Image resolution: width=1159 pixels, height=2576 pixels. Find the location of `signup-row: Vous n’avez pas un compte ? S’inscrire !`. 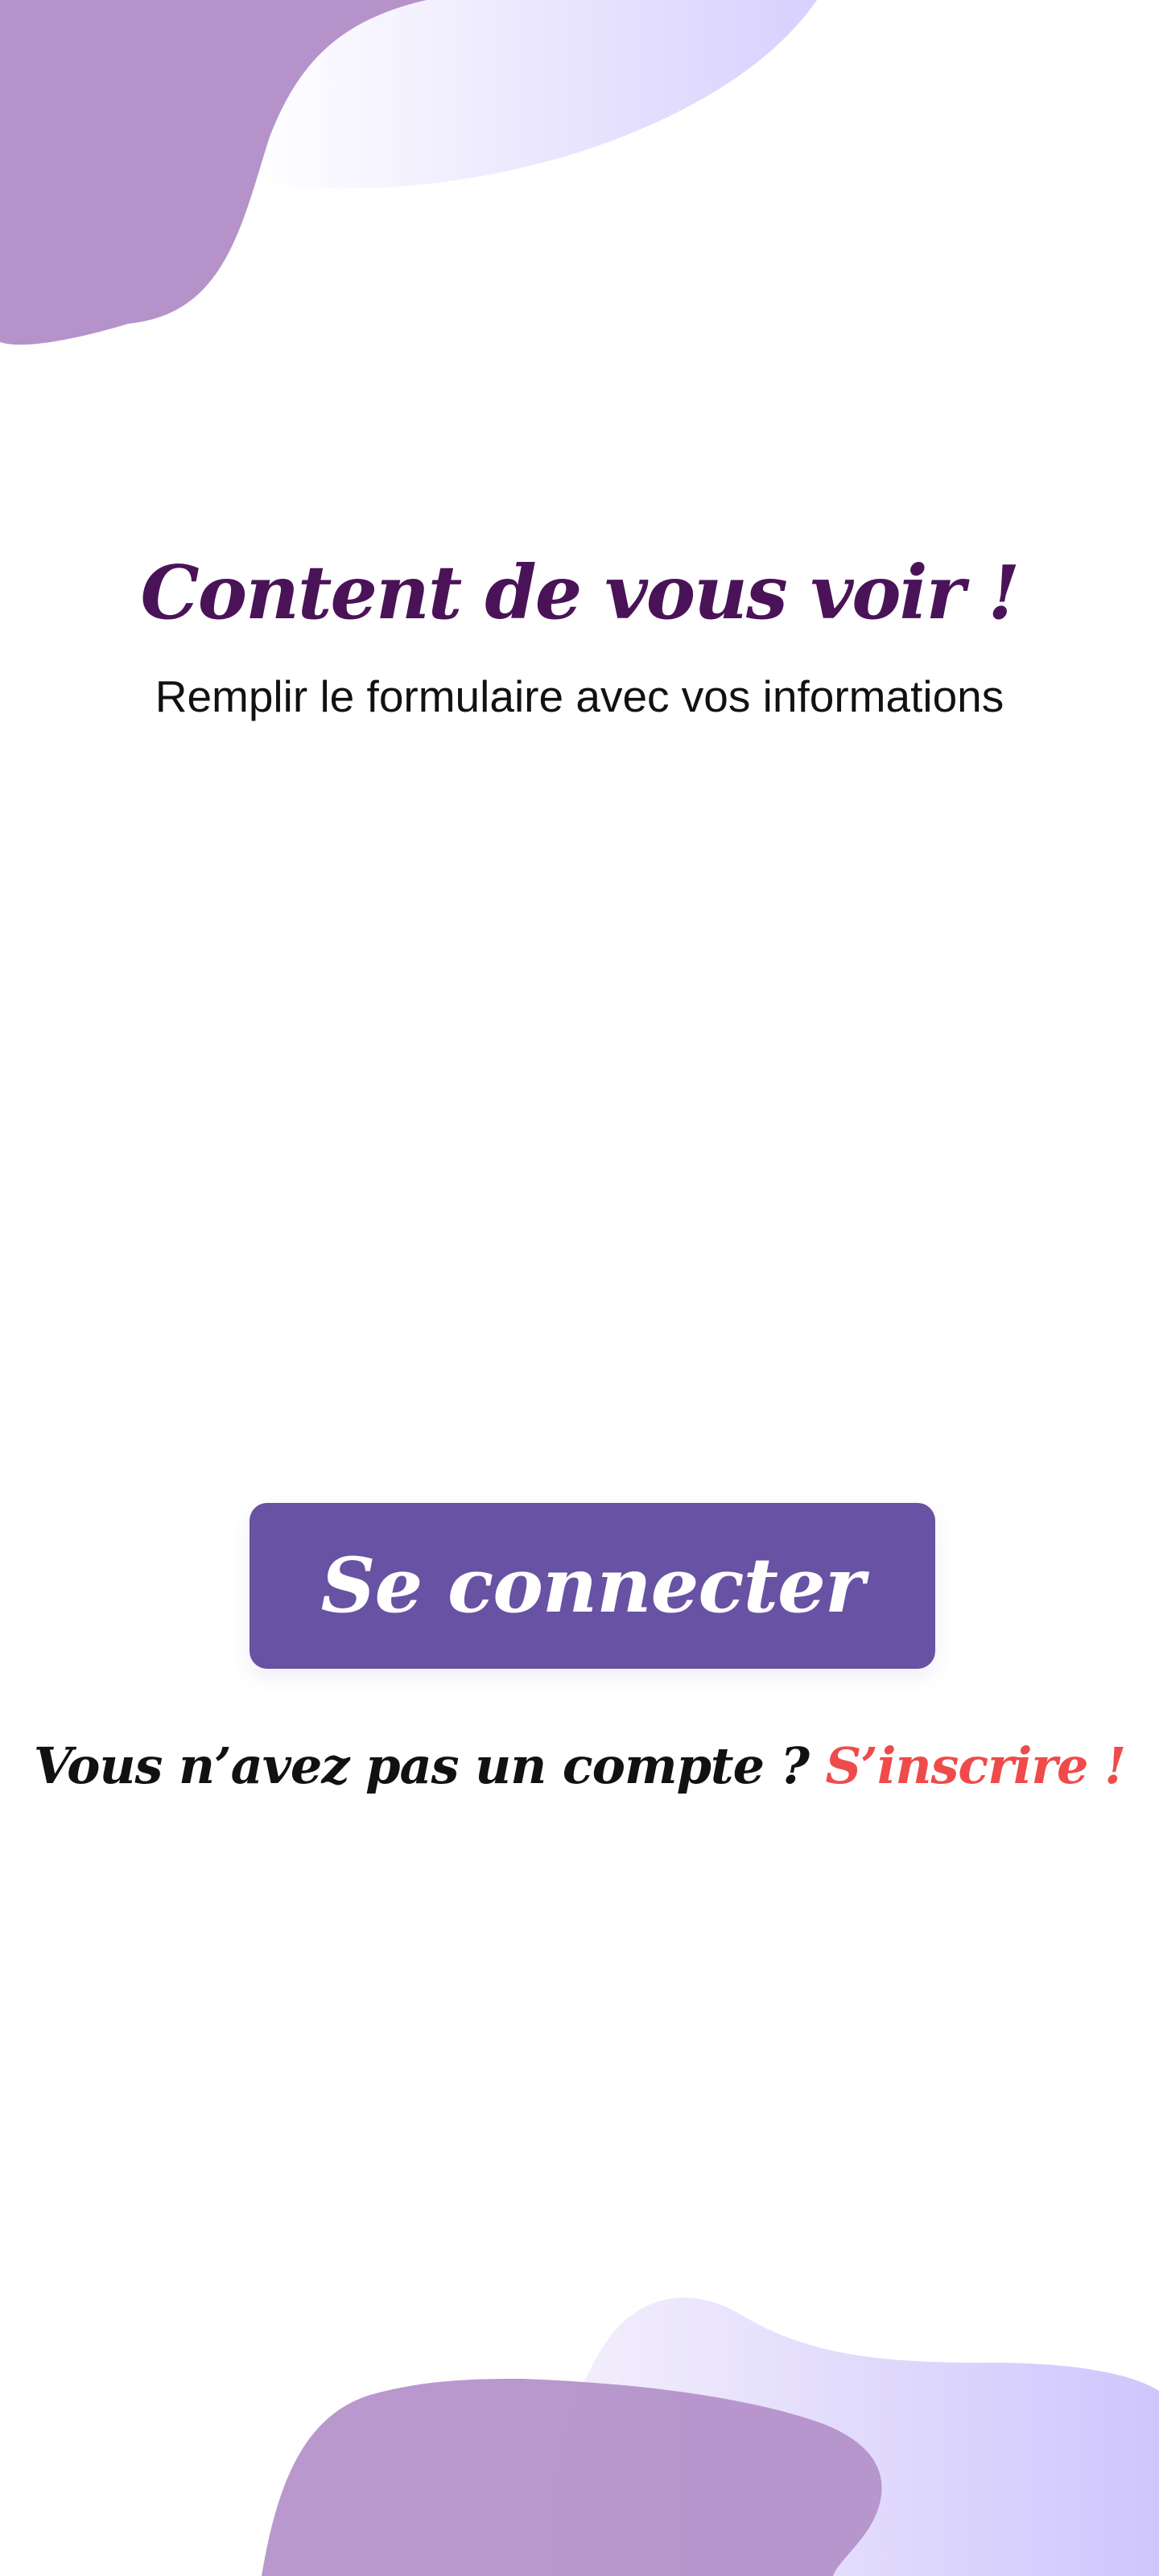

signup-row: Vous n’avez pas un compte ? S’inscrire ! is located at coordinates (579, 1766).